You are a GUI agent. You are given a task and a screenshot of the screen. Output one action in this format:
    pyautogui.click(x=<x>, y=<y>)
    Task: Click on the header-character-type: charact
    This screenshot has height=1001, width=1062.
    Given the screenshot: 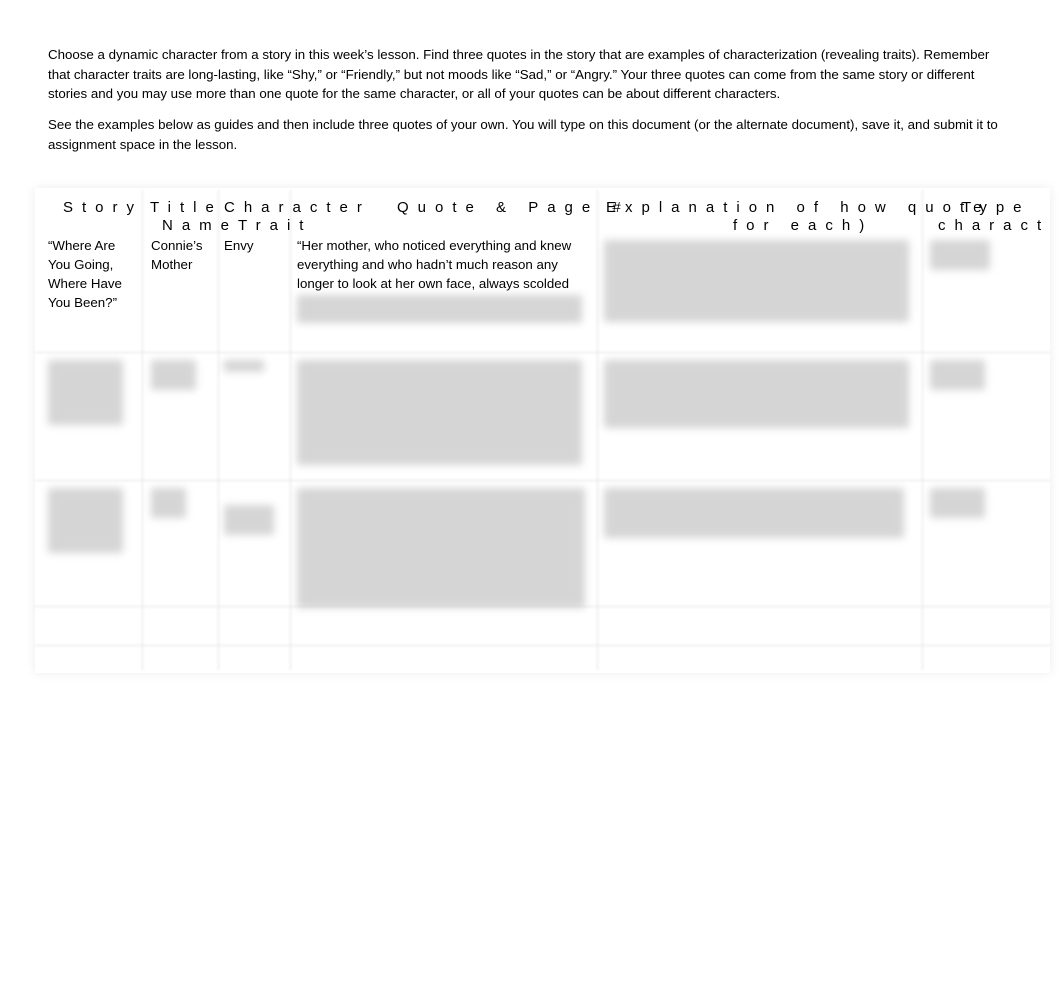 What is the action you would take?
    pyautogui.click(x=994, y=225)
    